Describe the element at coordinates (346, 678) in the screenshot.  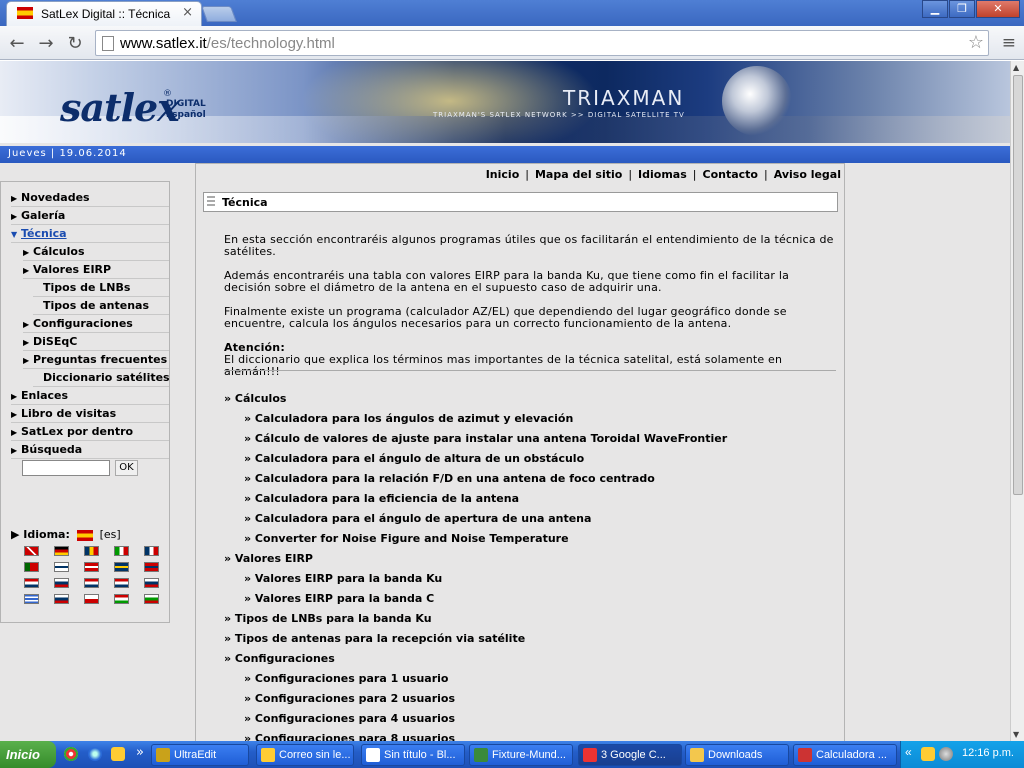
I see `content-link: » Configuraciones para 1 usuario` at that location.